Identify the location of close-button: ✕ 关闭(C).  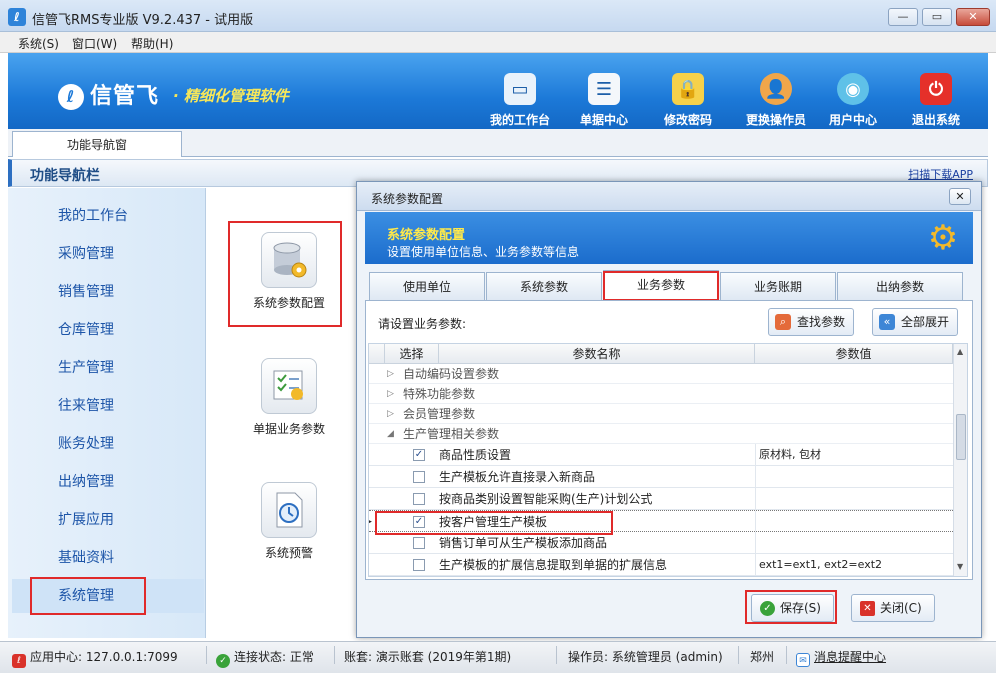
(893, 608).